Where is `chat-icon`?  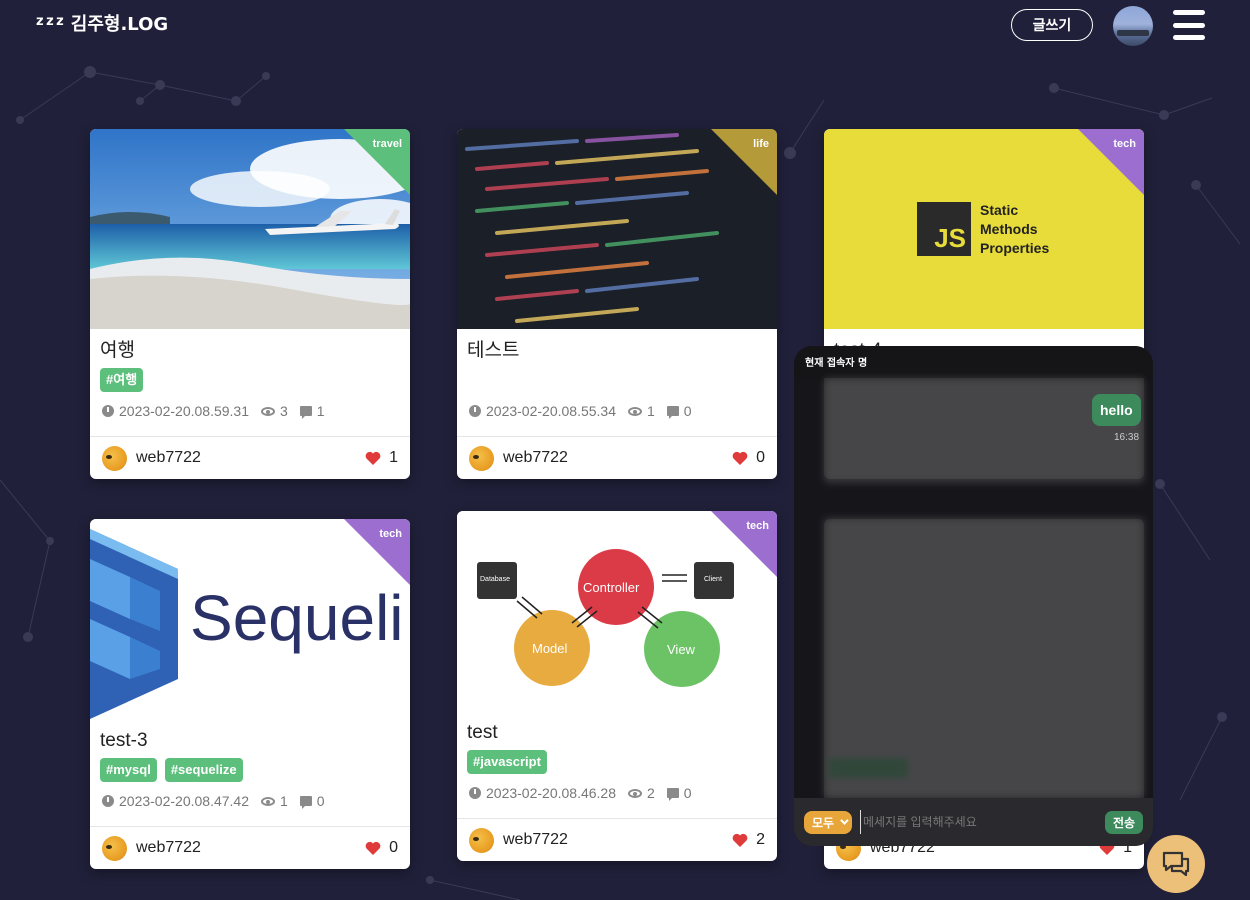 chat-icon is located at coordinates (1176, 864).